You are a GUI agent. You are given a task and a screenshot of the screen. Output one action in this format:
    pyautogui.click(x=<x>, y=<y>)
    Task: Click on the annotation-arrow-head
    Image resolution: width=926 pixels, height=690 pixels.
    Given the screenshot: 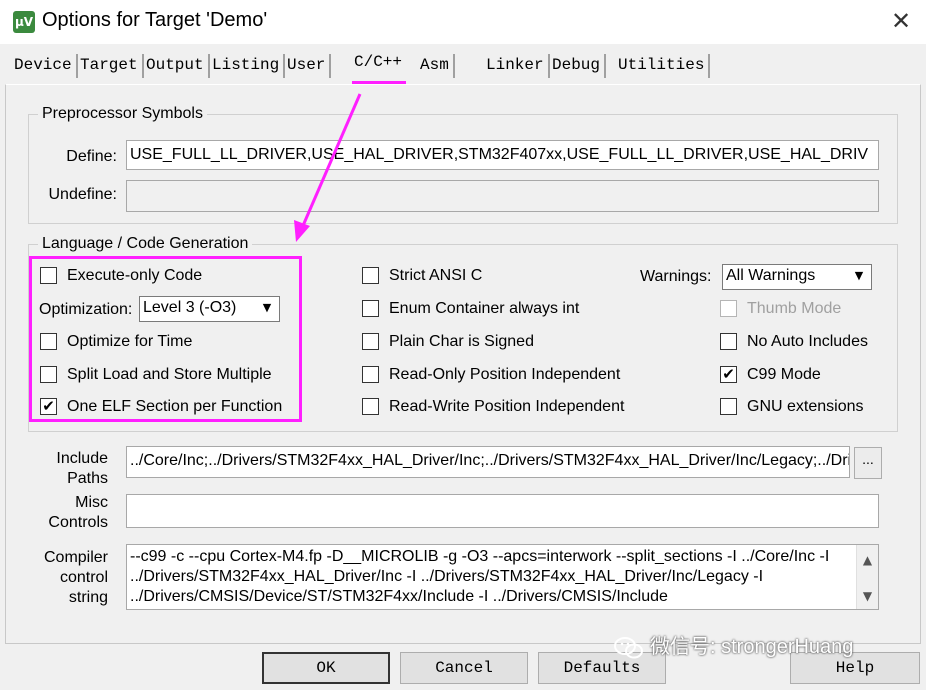 What is the action you would take?
    pyautogui.click(x=302, y=231)
    